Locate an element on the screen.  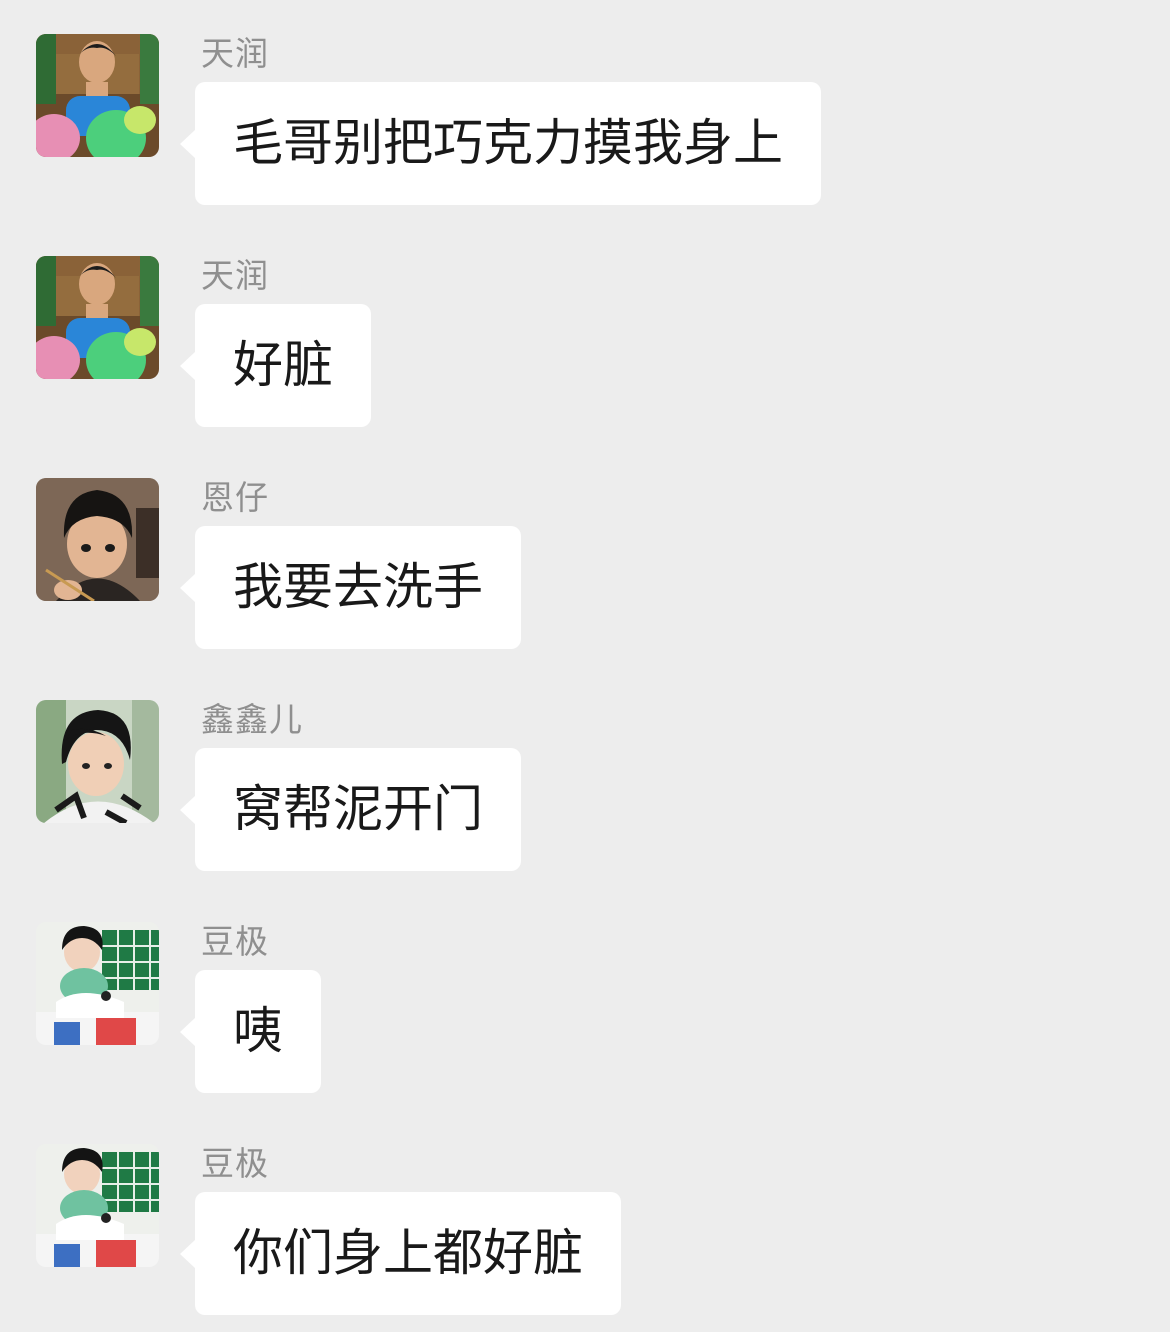
message-bubble: 咦 is located at coordinates (250, 1031).